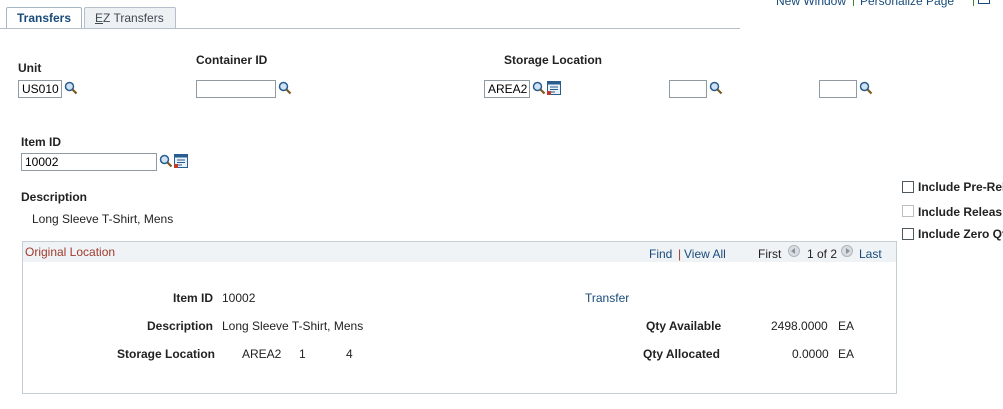 The image size is (1003, 409). Describe the element at coordinates (907, 4) in the screenshot. I see `personalize-page-link: Personalize Page` at that location.